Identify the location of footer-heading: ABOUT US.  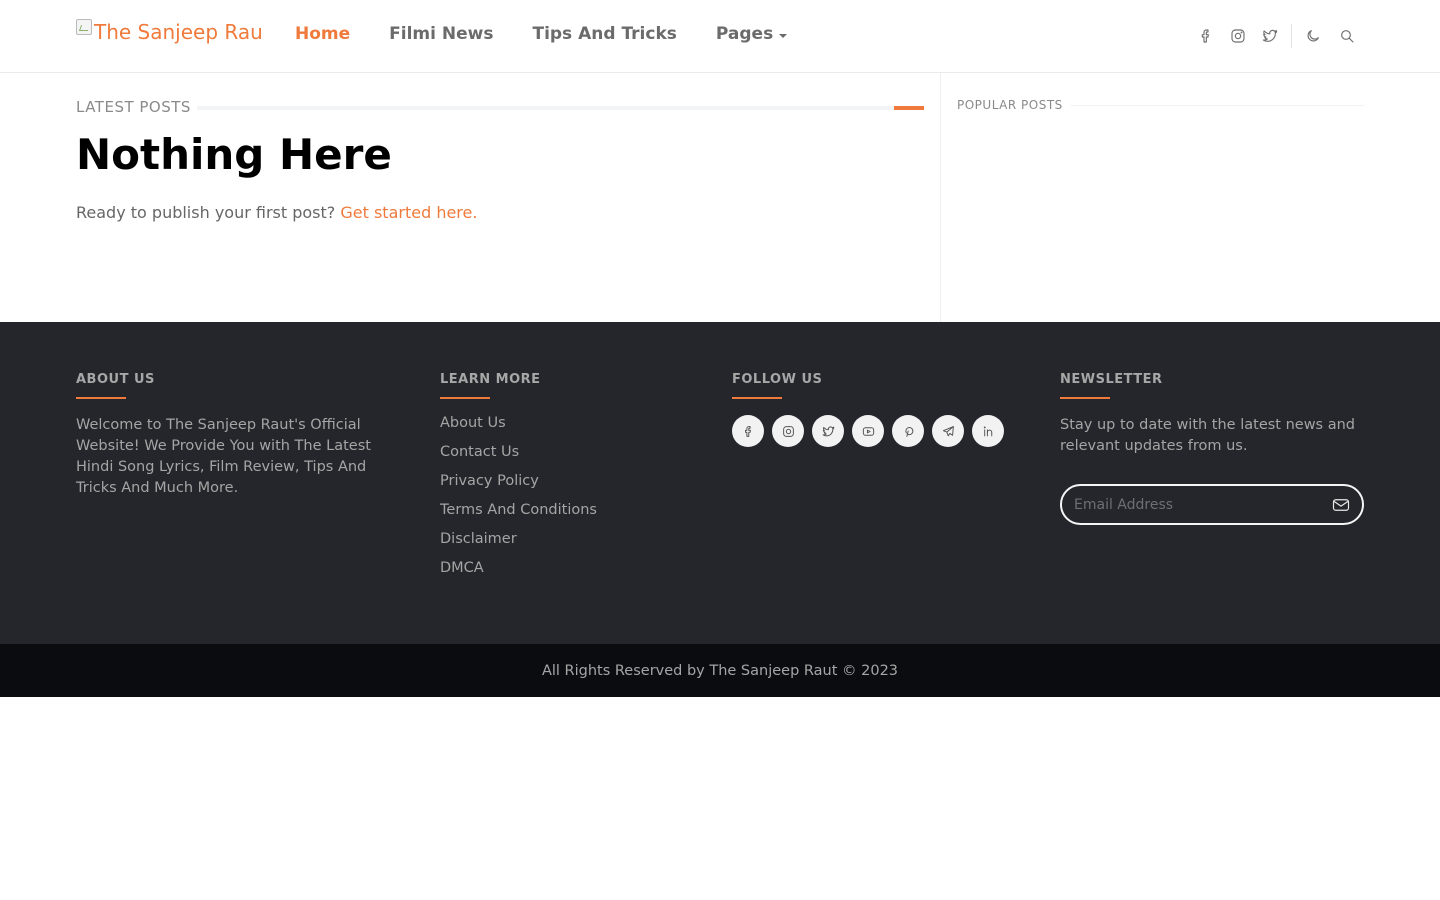
(115, 379).